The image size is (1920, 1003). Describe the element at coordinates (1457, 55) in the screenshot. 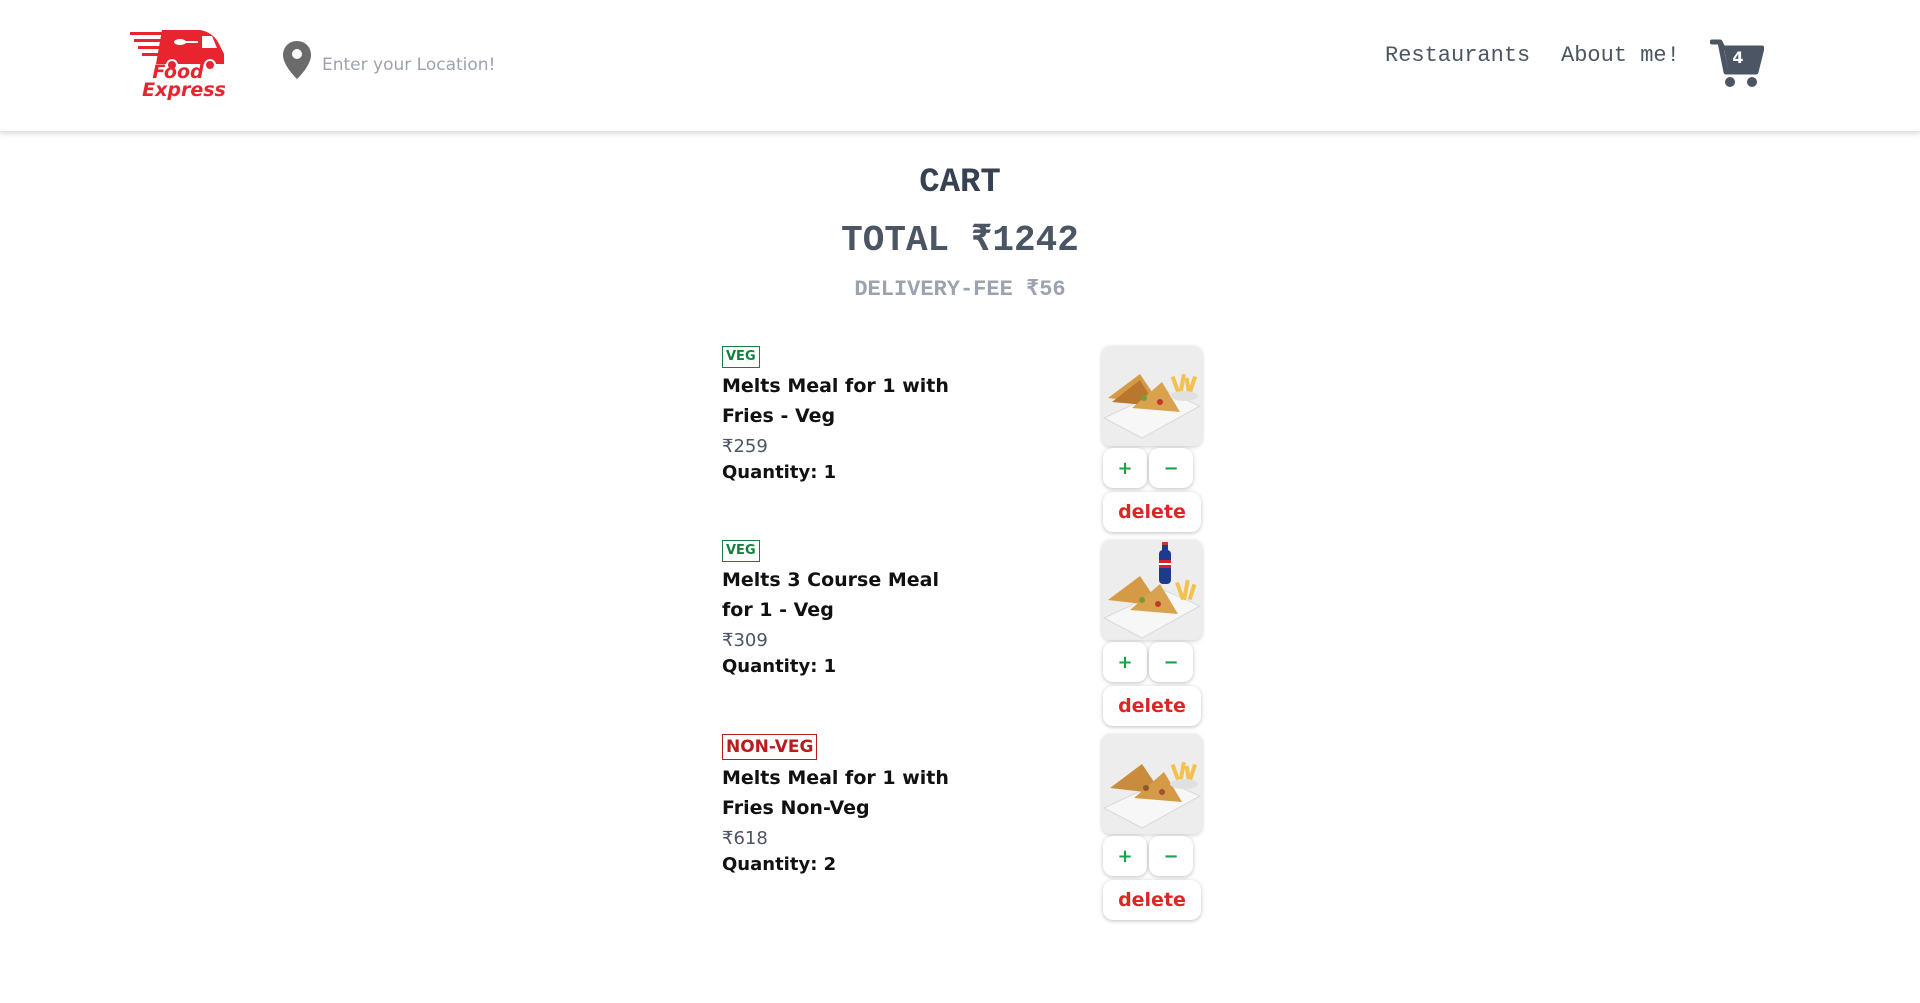

I see `nav-restaurants-link: Restaurants` at that location.